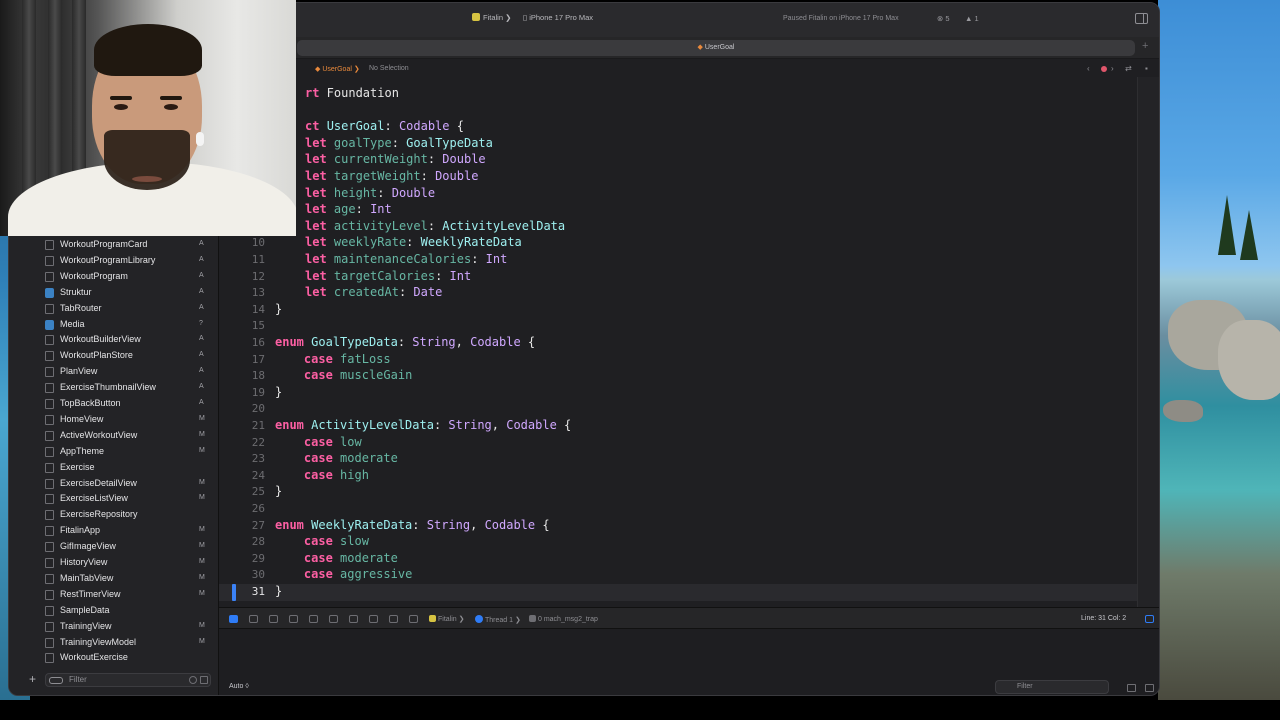 This screenshot has height=720, width=1280. I want to click on file-item: ExerciseThumbnailView A, so click(114, 388).